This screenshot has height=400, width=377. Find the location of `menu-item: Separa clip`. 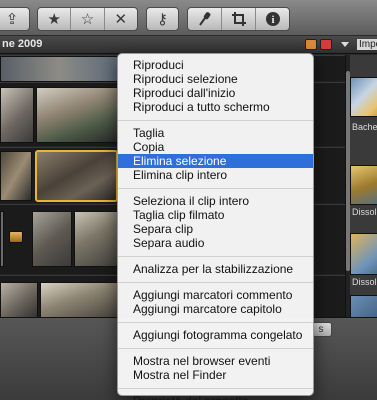

menu-item: Separa clip is located at coordinates (215, 229).